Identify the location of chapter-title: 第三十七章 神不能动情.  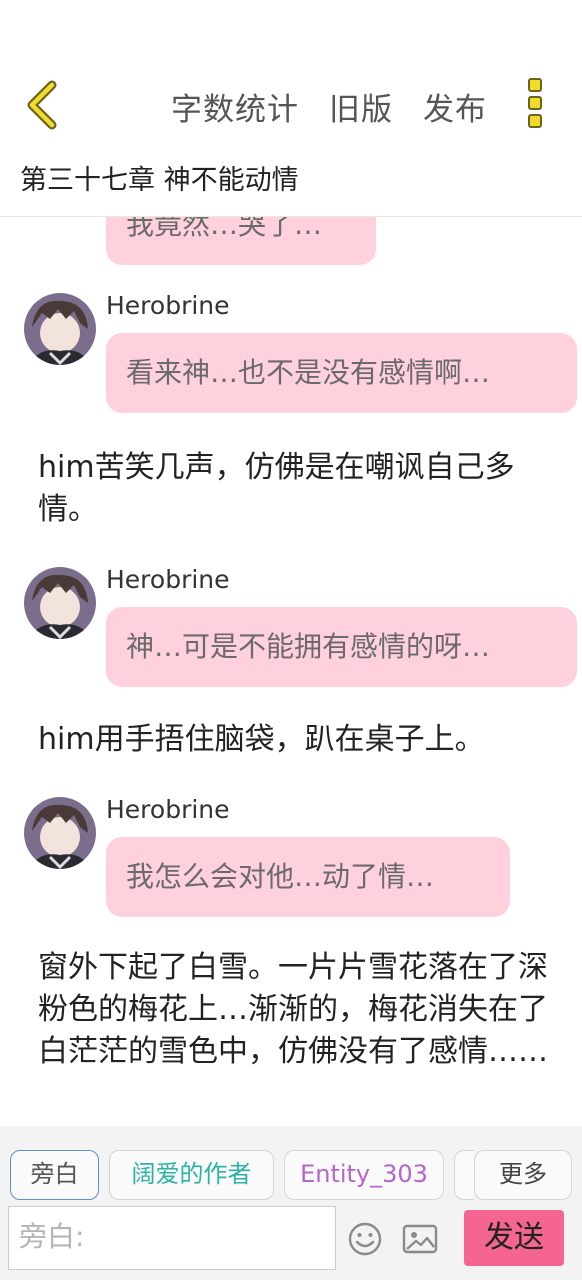
(159, 180).